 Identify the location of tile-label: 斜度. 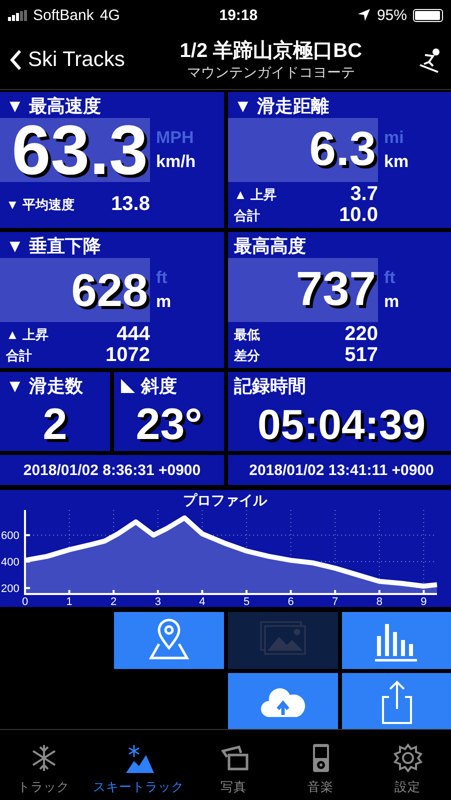
(159, 386).